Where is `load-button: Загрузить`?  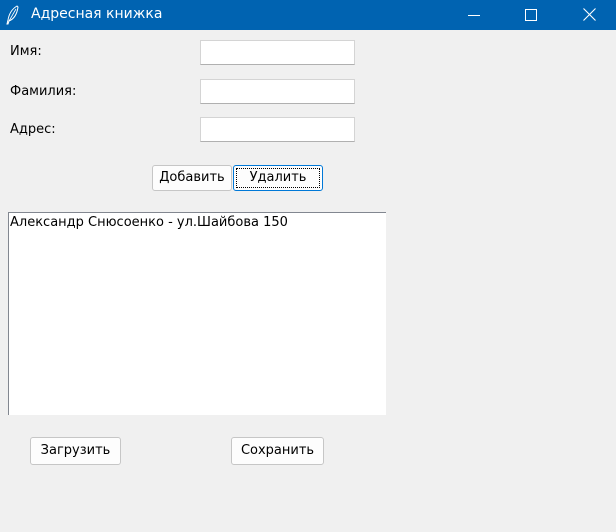
load-button: Загрузить is located at coordinates (75, 451).